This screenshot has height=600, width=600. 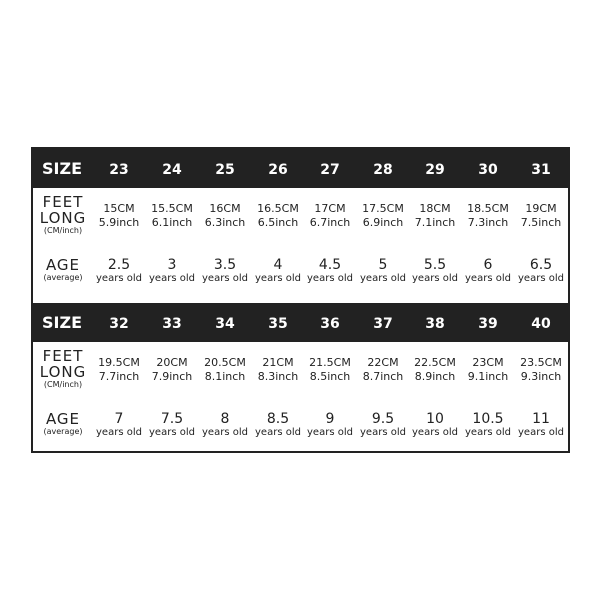 I want to click on age-cell: 3.5 years old, so click(x=225, y=271).